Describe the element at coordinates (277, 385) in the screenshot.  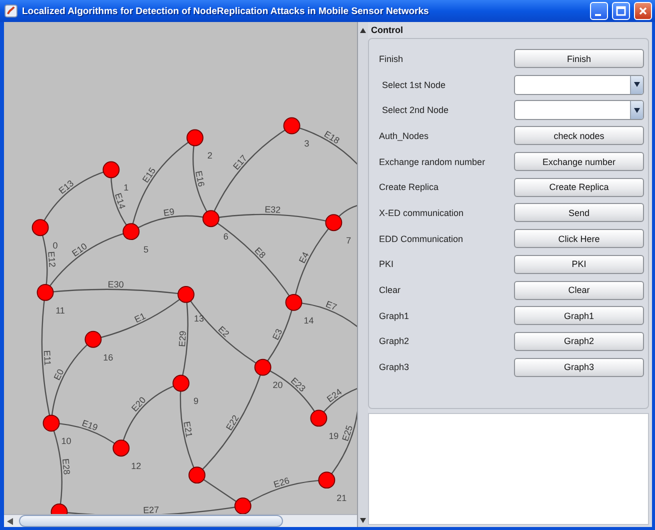
I see `node-label: 20` at that location.